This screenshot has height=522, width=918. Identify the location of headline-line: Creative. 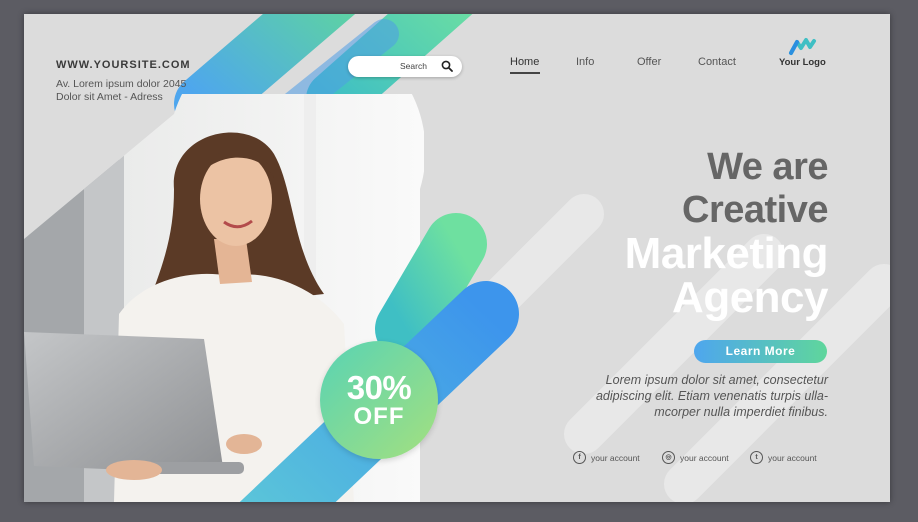
(755, 210).